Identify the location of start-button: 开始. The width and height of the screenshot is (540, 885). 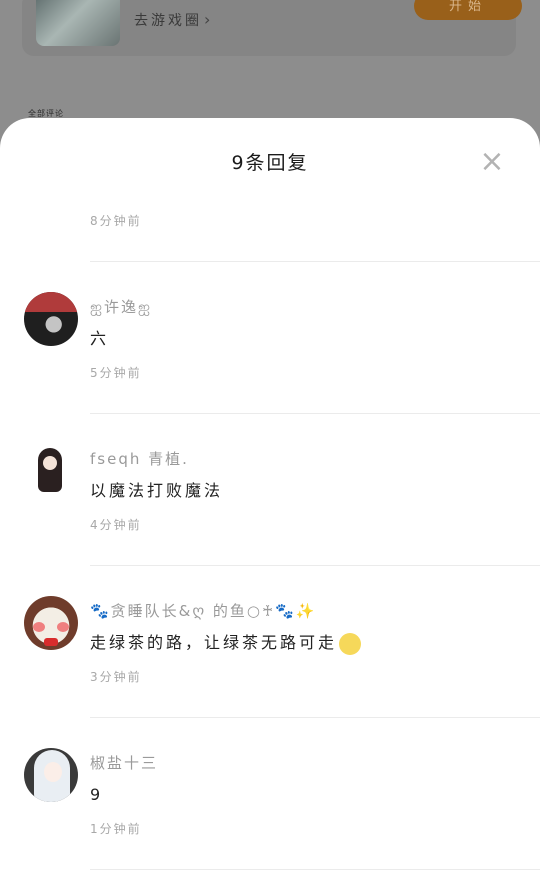
(468, 10).